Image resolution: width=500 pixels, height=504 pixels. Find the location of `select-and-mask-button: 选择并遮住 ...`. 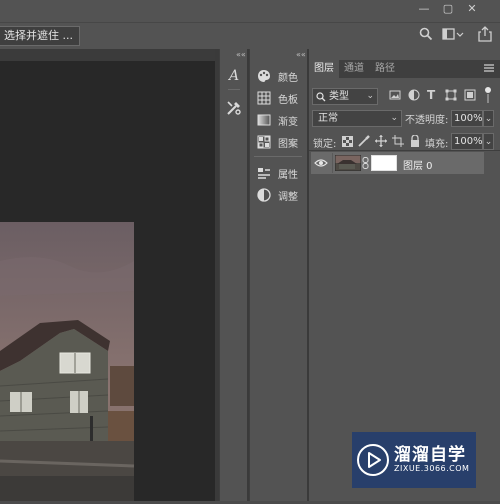

select-and-mask-button: 选择并遮住 ... is located at coordinates (40, 36).